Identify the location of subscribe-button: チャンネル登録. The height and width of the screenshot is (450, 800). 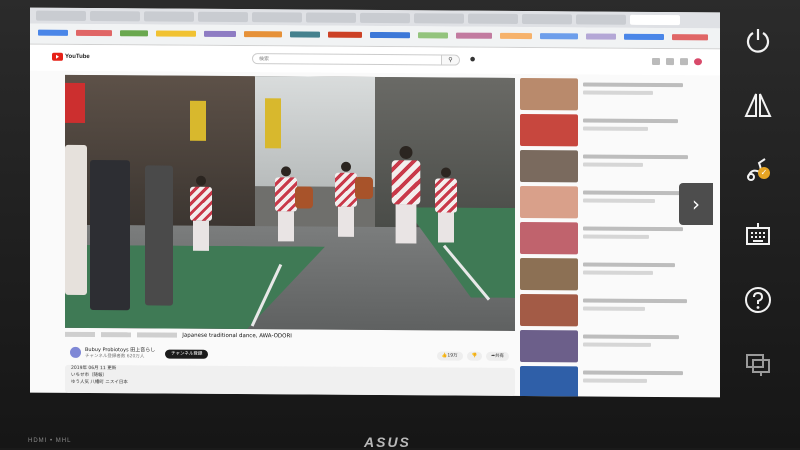
(187, 354).